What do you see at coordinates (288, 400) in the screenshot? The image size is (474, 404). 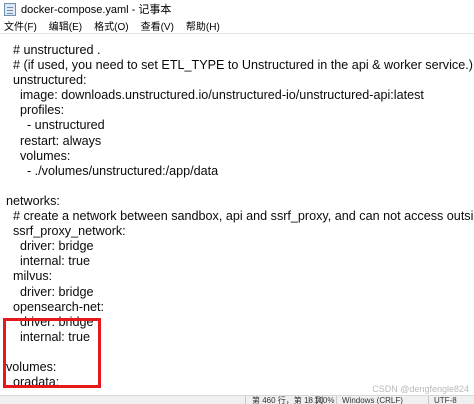 I see `status-position: 第 460 行，第 18 列` at bounding box center [288, 400].